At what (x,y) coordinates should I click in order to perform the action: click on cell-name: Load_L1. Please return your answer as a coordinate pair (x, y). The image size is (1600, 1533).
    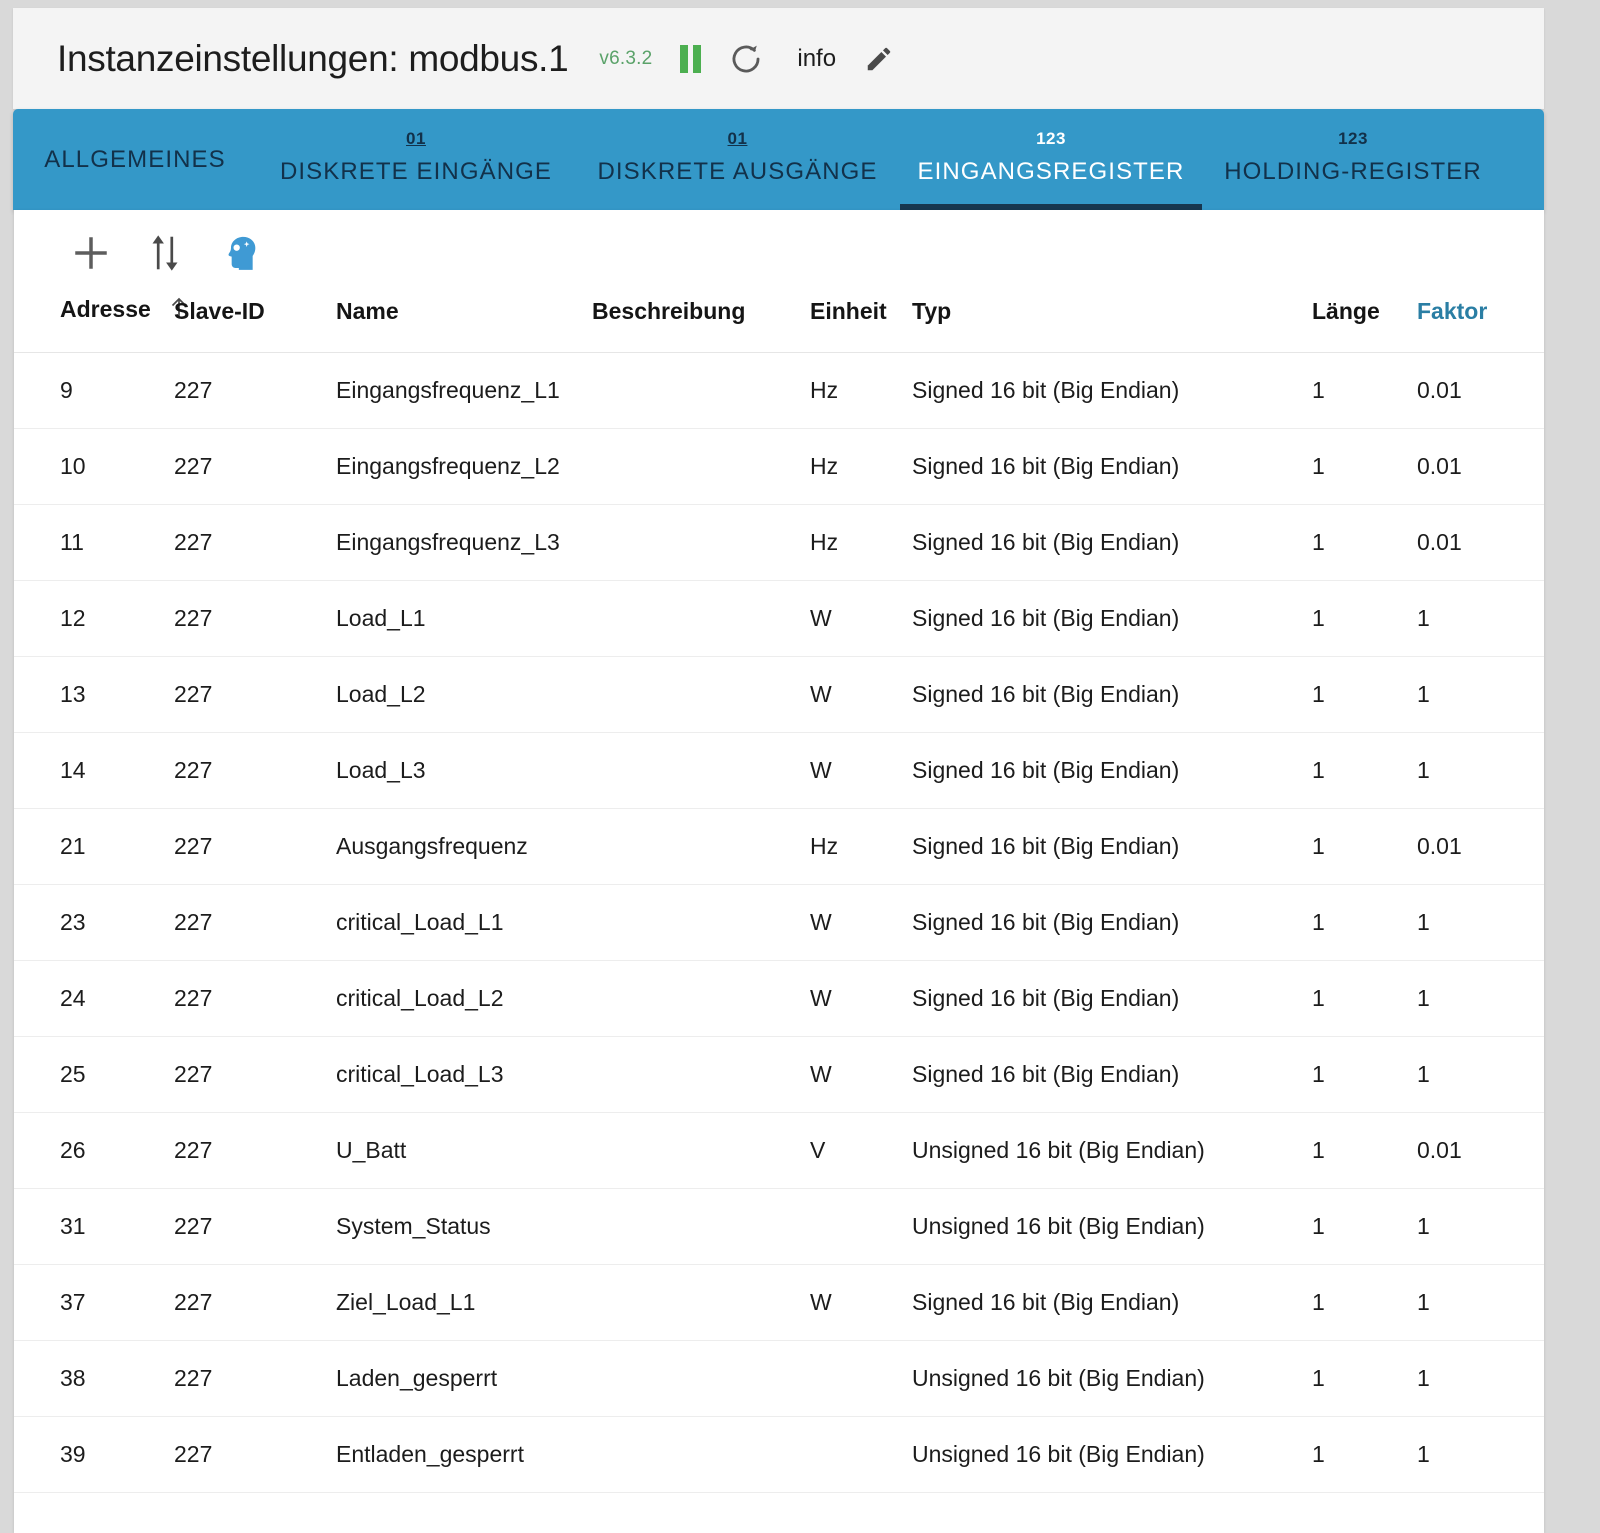
    Looking at the image, I should click on (464, 618).